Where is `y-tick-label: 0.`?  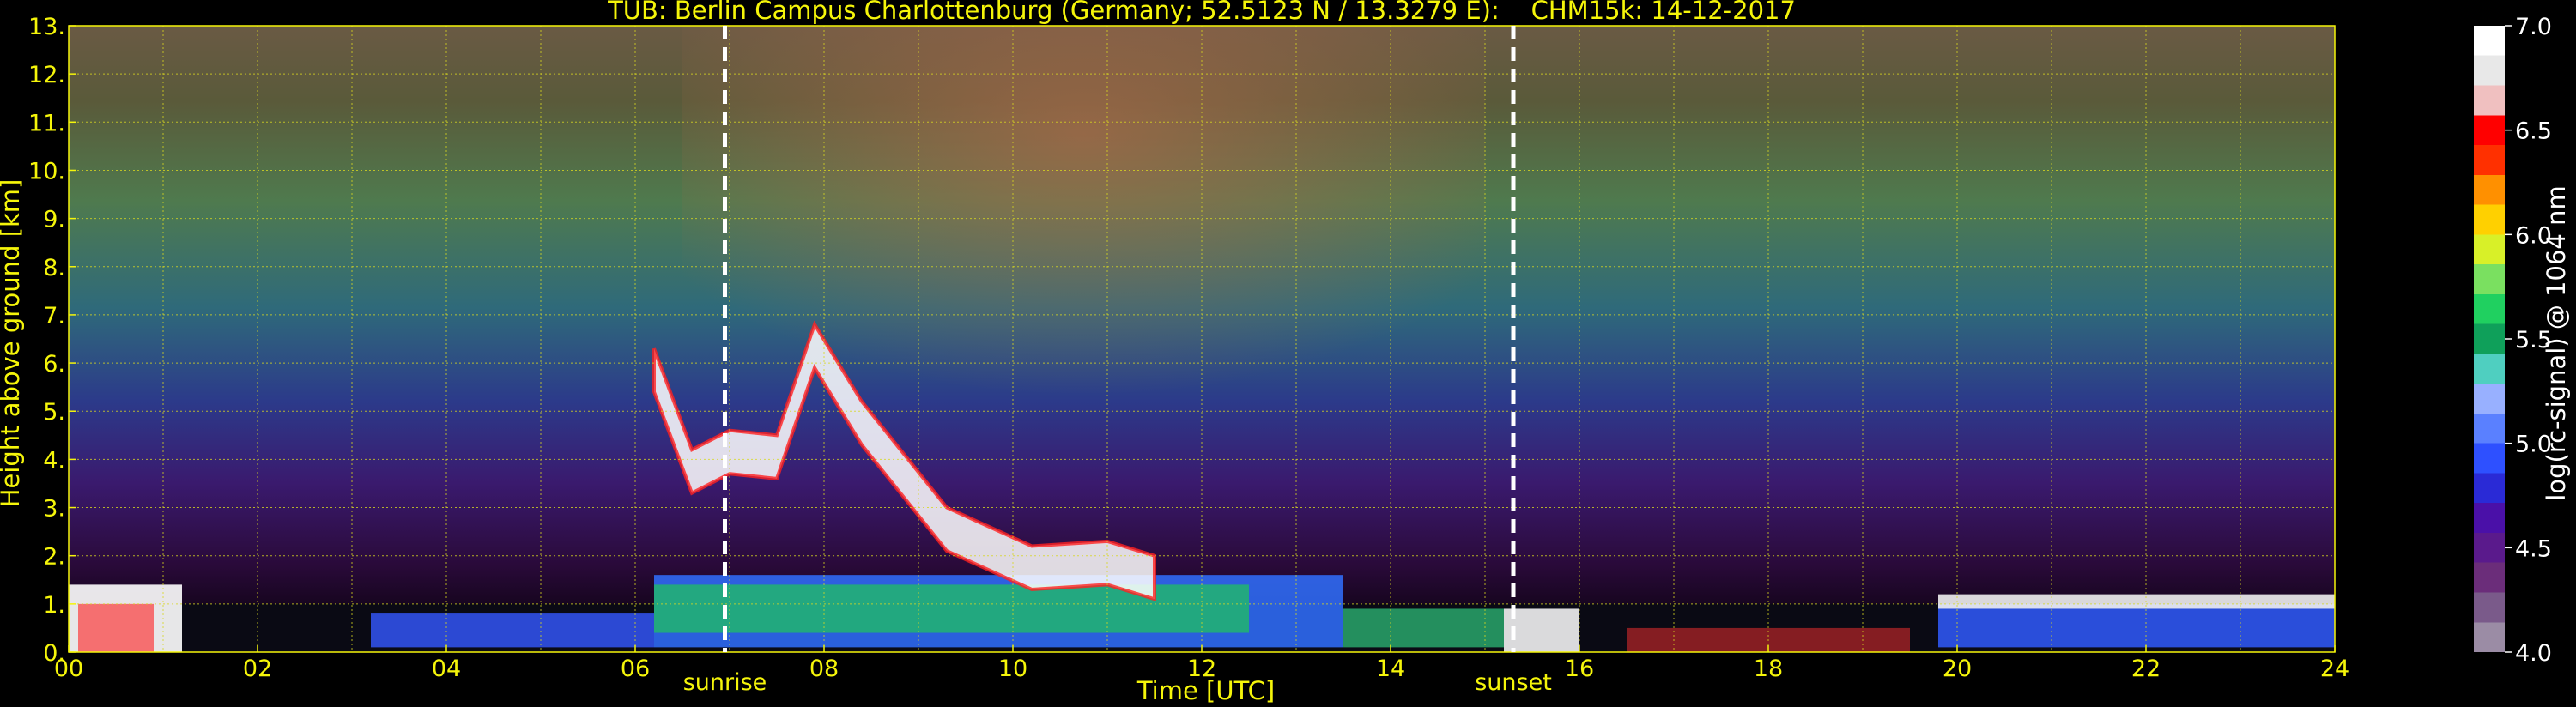 y-tick-label: 0. is located at coordinates (54, 653).